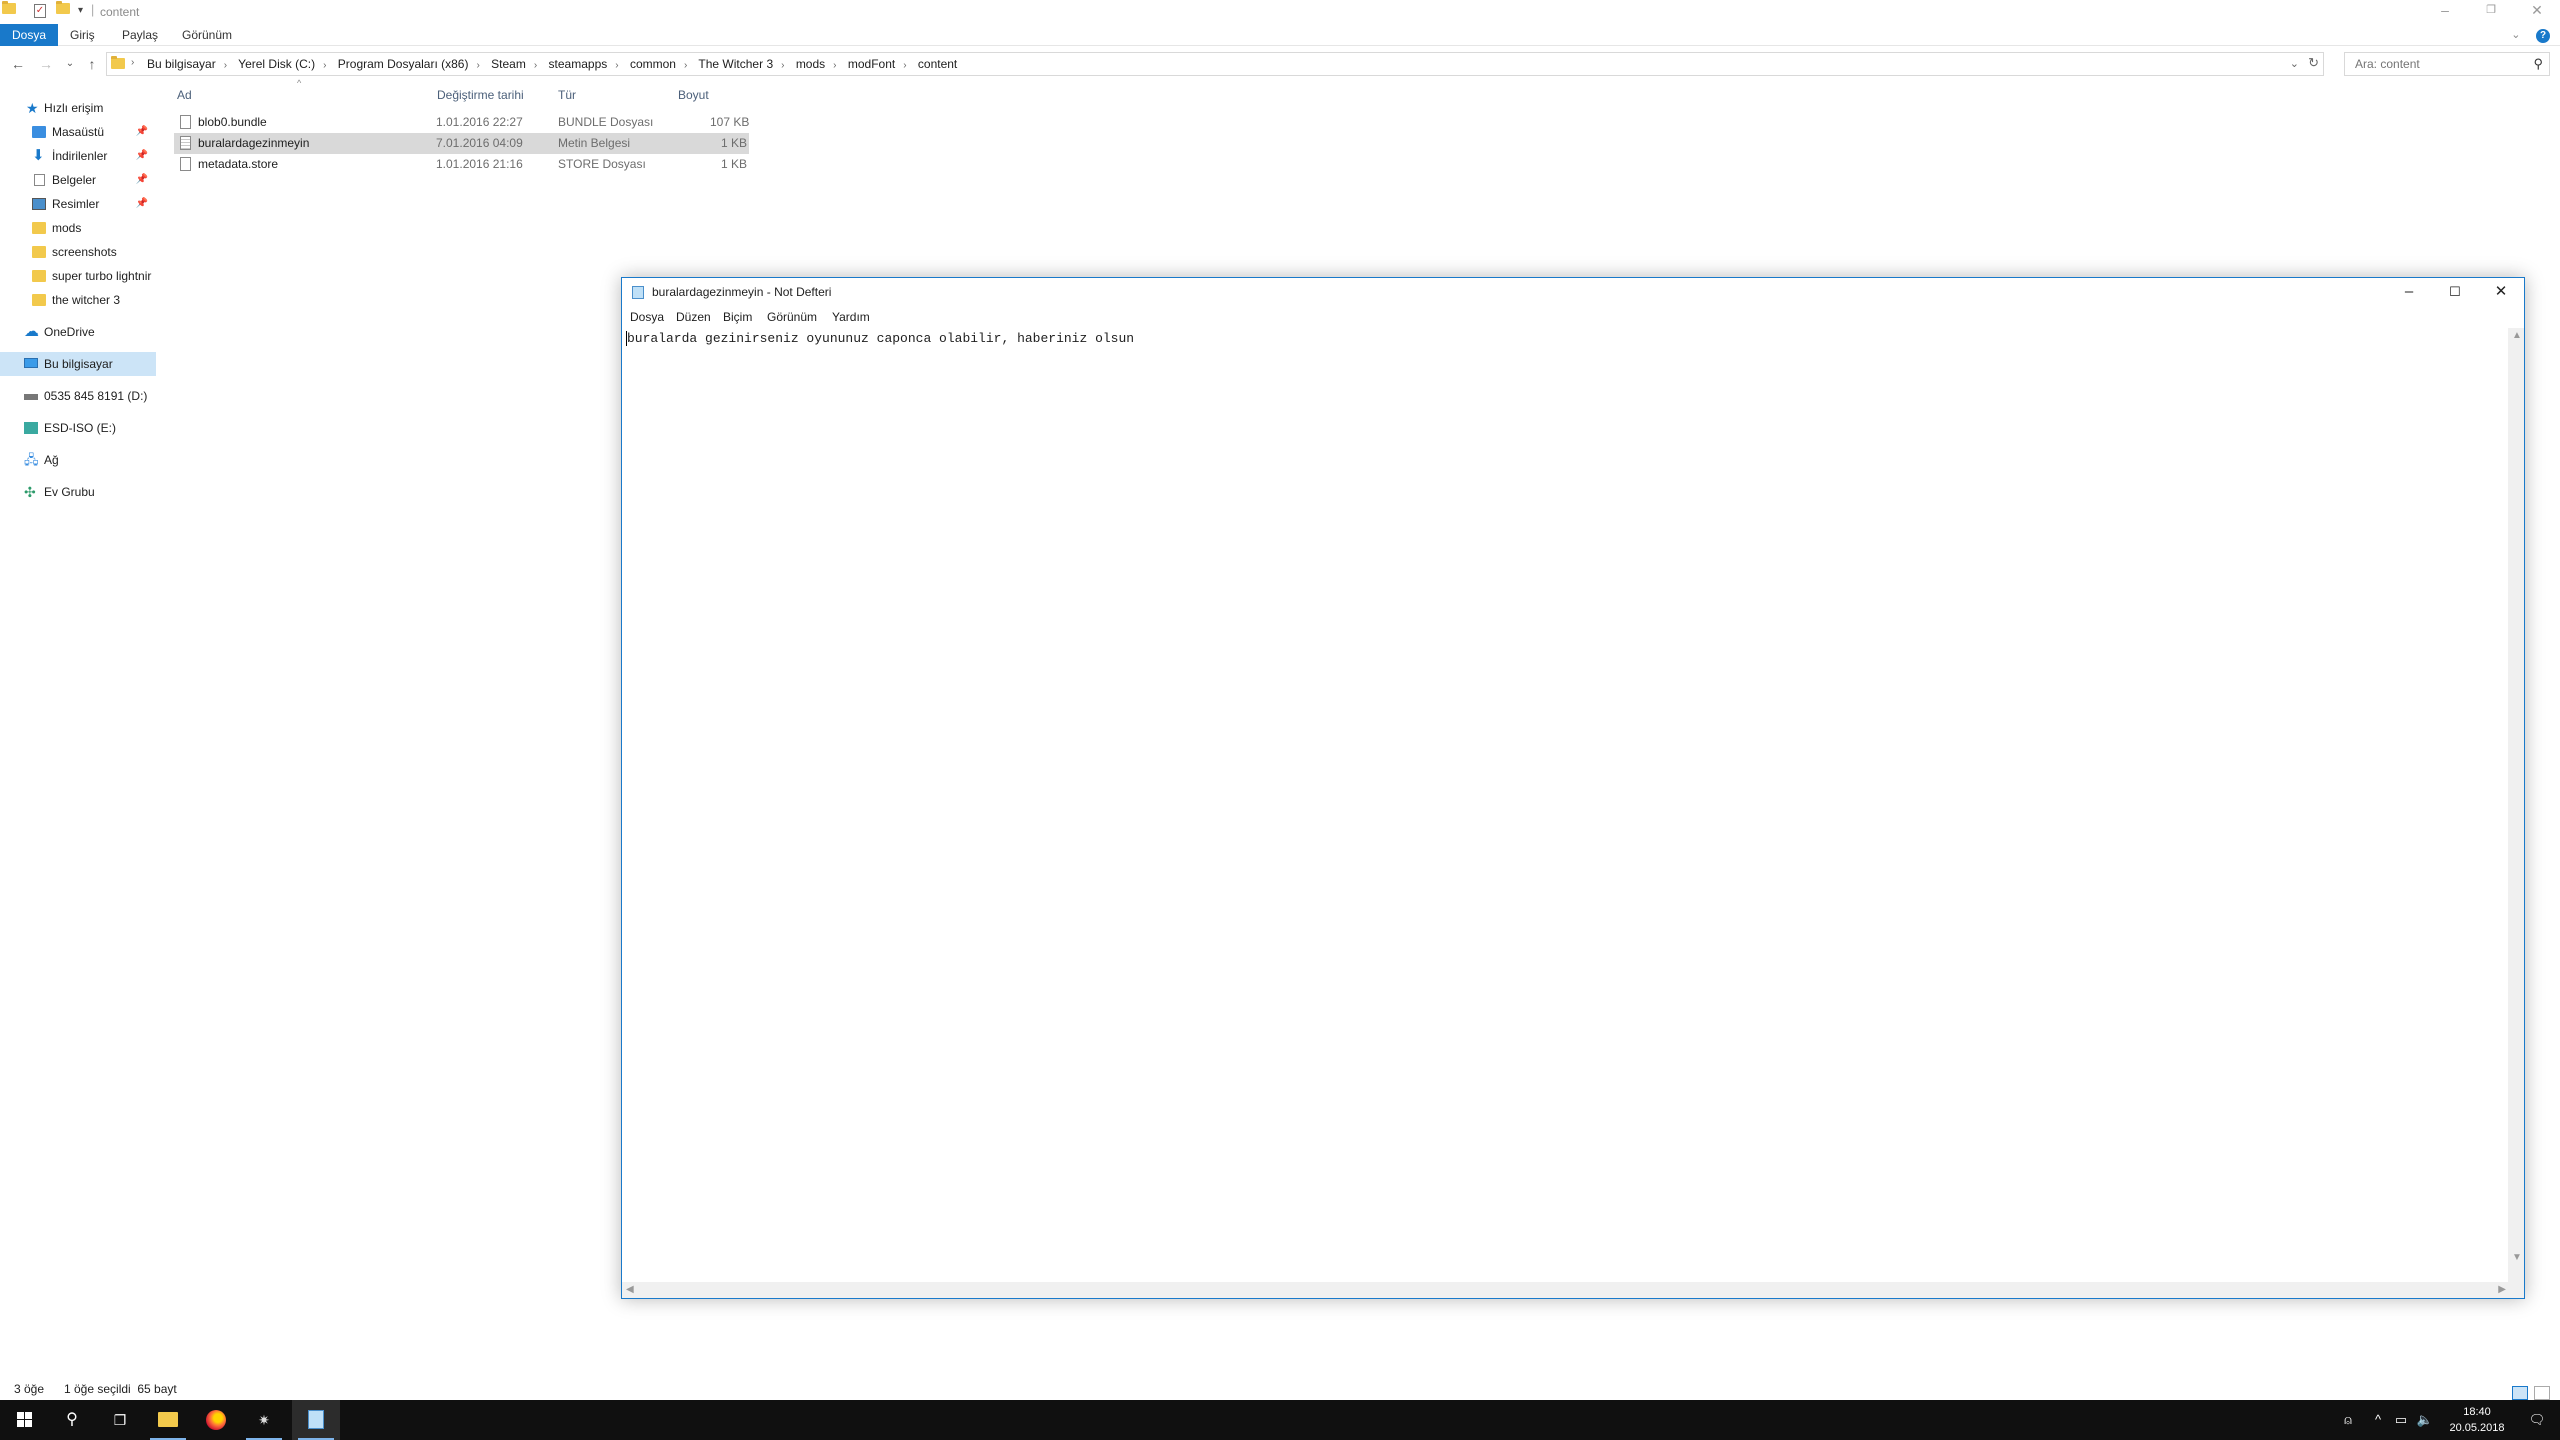  What do you see at coordinates (737, 317) in the screenshot?
I see `menu-format: Biçim` at bounding box center [737, 317].